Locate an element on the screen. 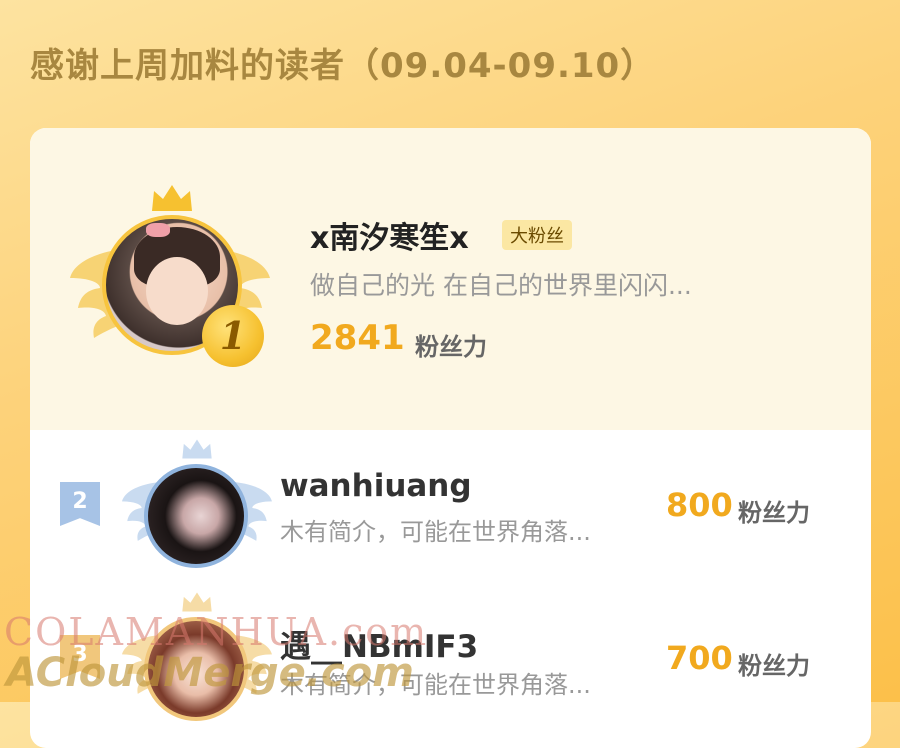 The width and height of the screenshot is (900, 748). watermark: COLAMANHUA.com is located at coordinates (216, 632).